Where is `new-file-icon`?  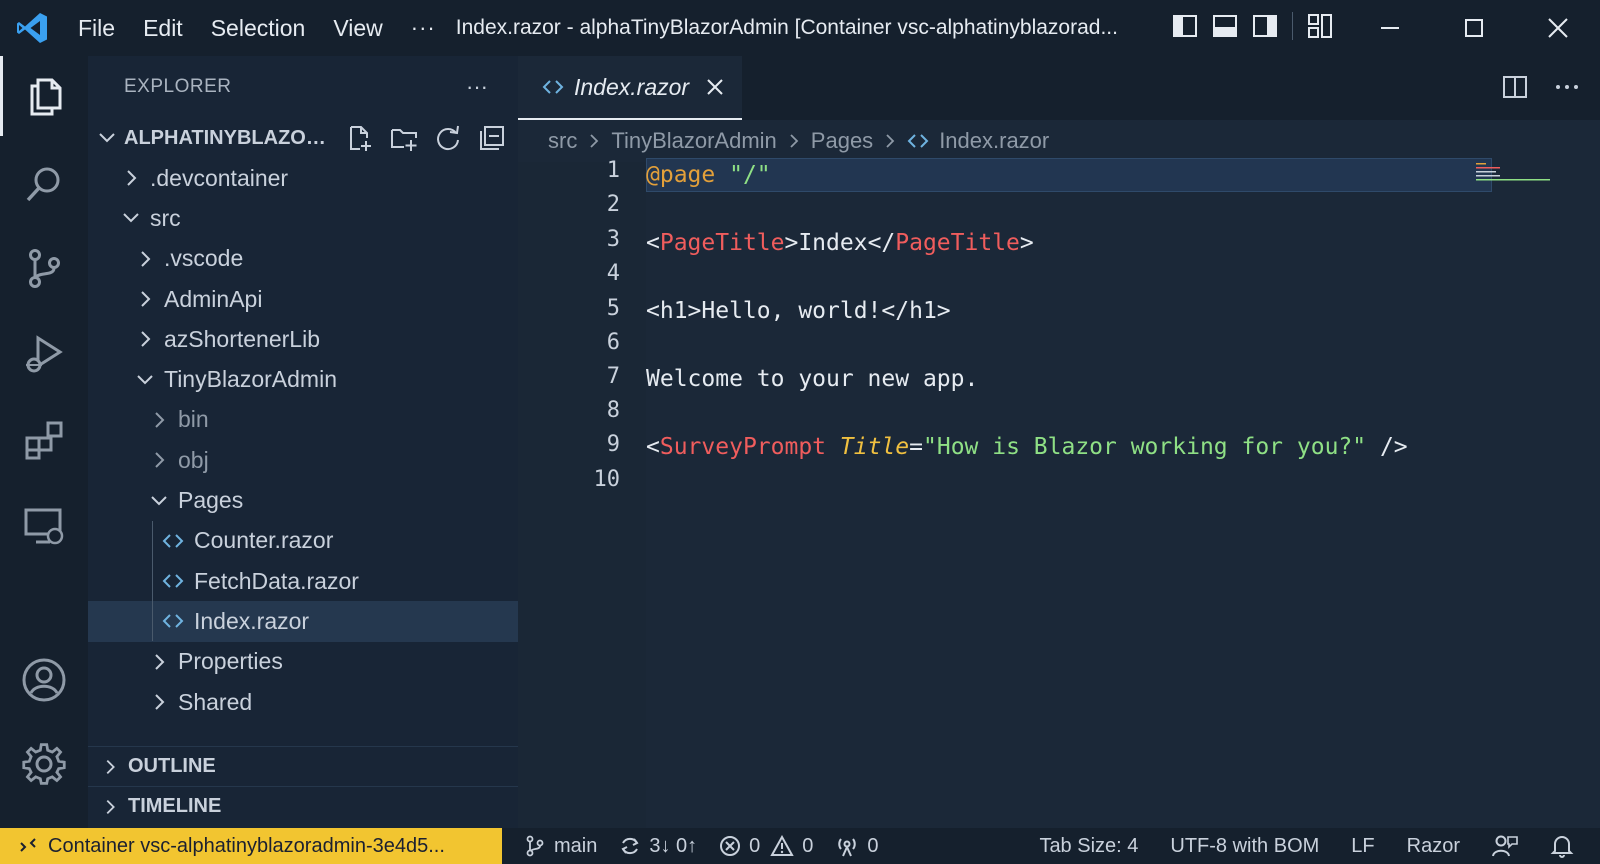 new-file-icon is located at coordinates (360, 138).